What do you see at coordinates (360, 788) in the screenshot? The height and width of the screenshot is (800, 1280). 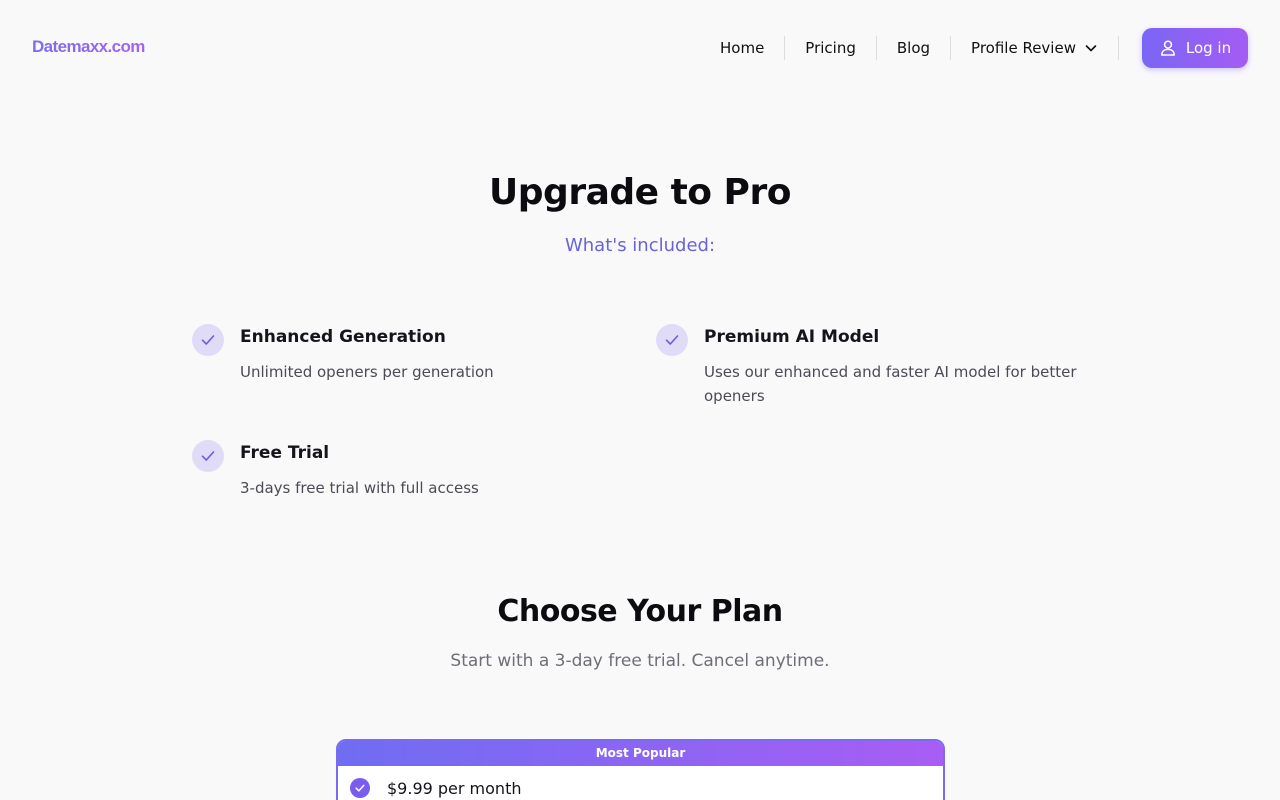 I see `radio-checked-icon` at bounding box center [360, 788].